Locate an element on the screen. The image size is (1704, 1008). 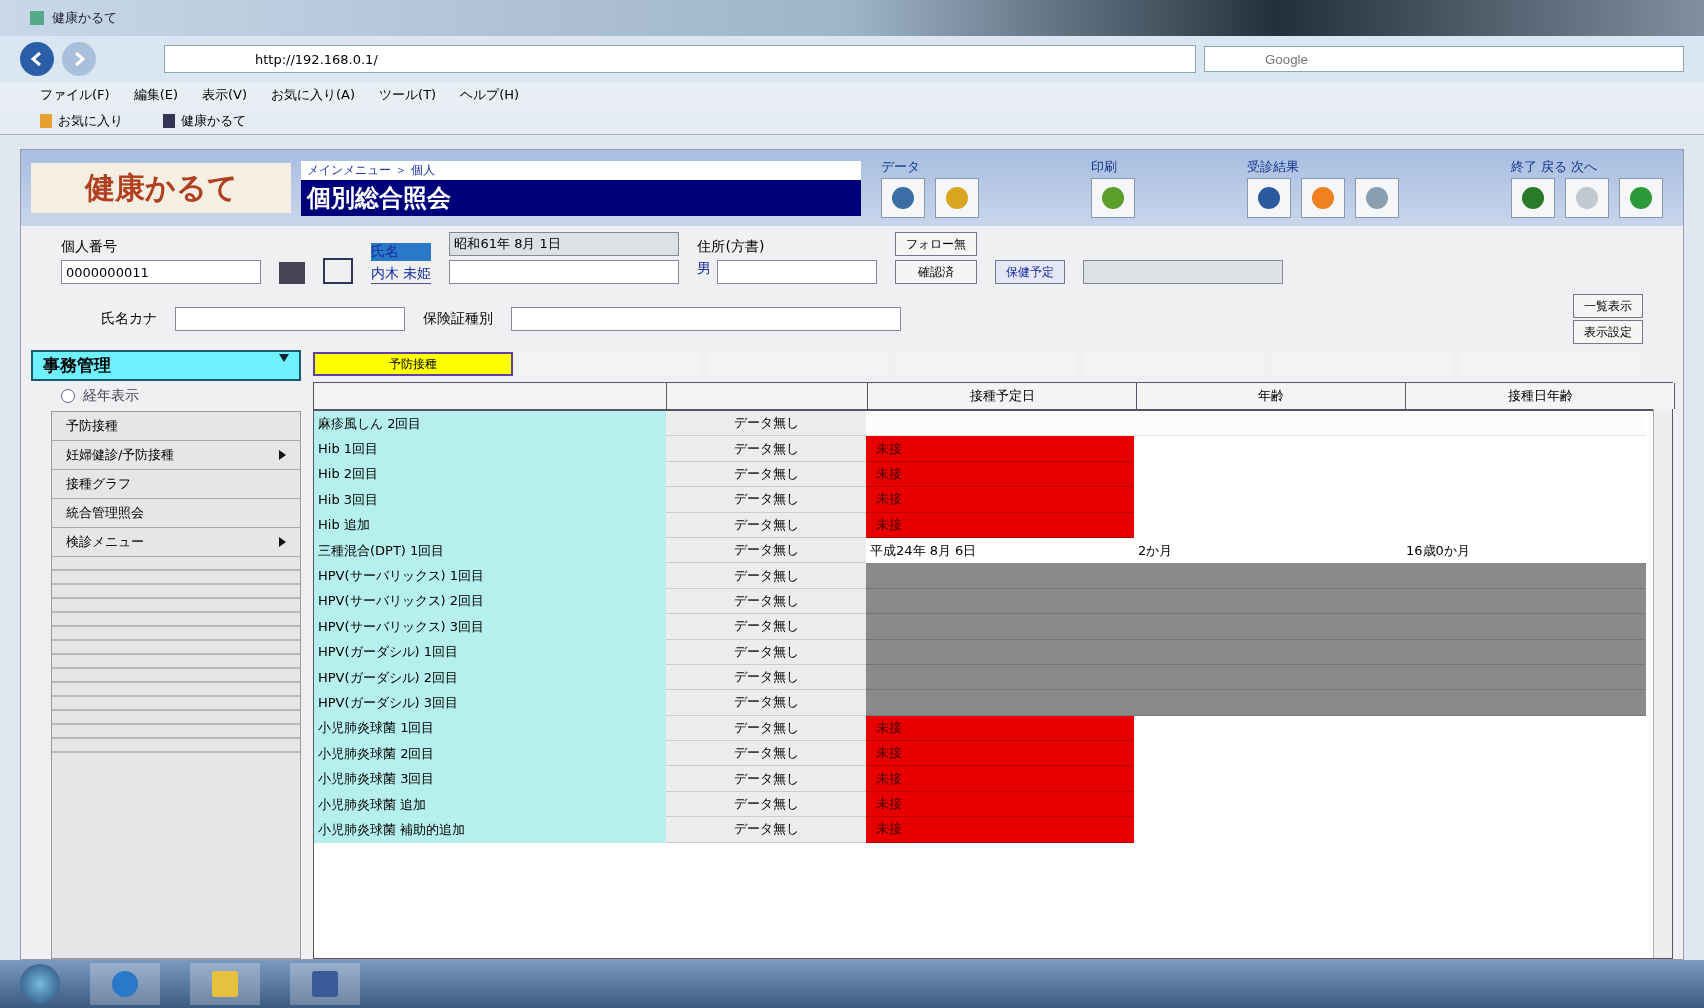
vaccine-name: HPV(サーバリックス) 2回目 is located at coordinates (490, 601).